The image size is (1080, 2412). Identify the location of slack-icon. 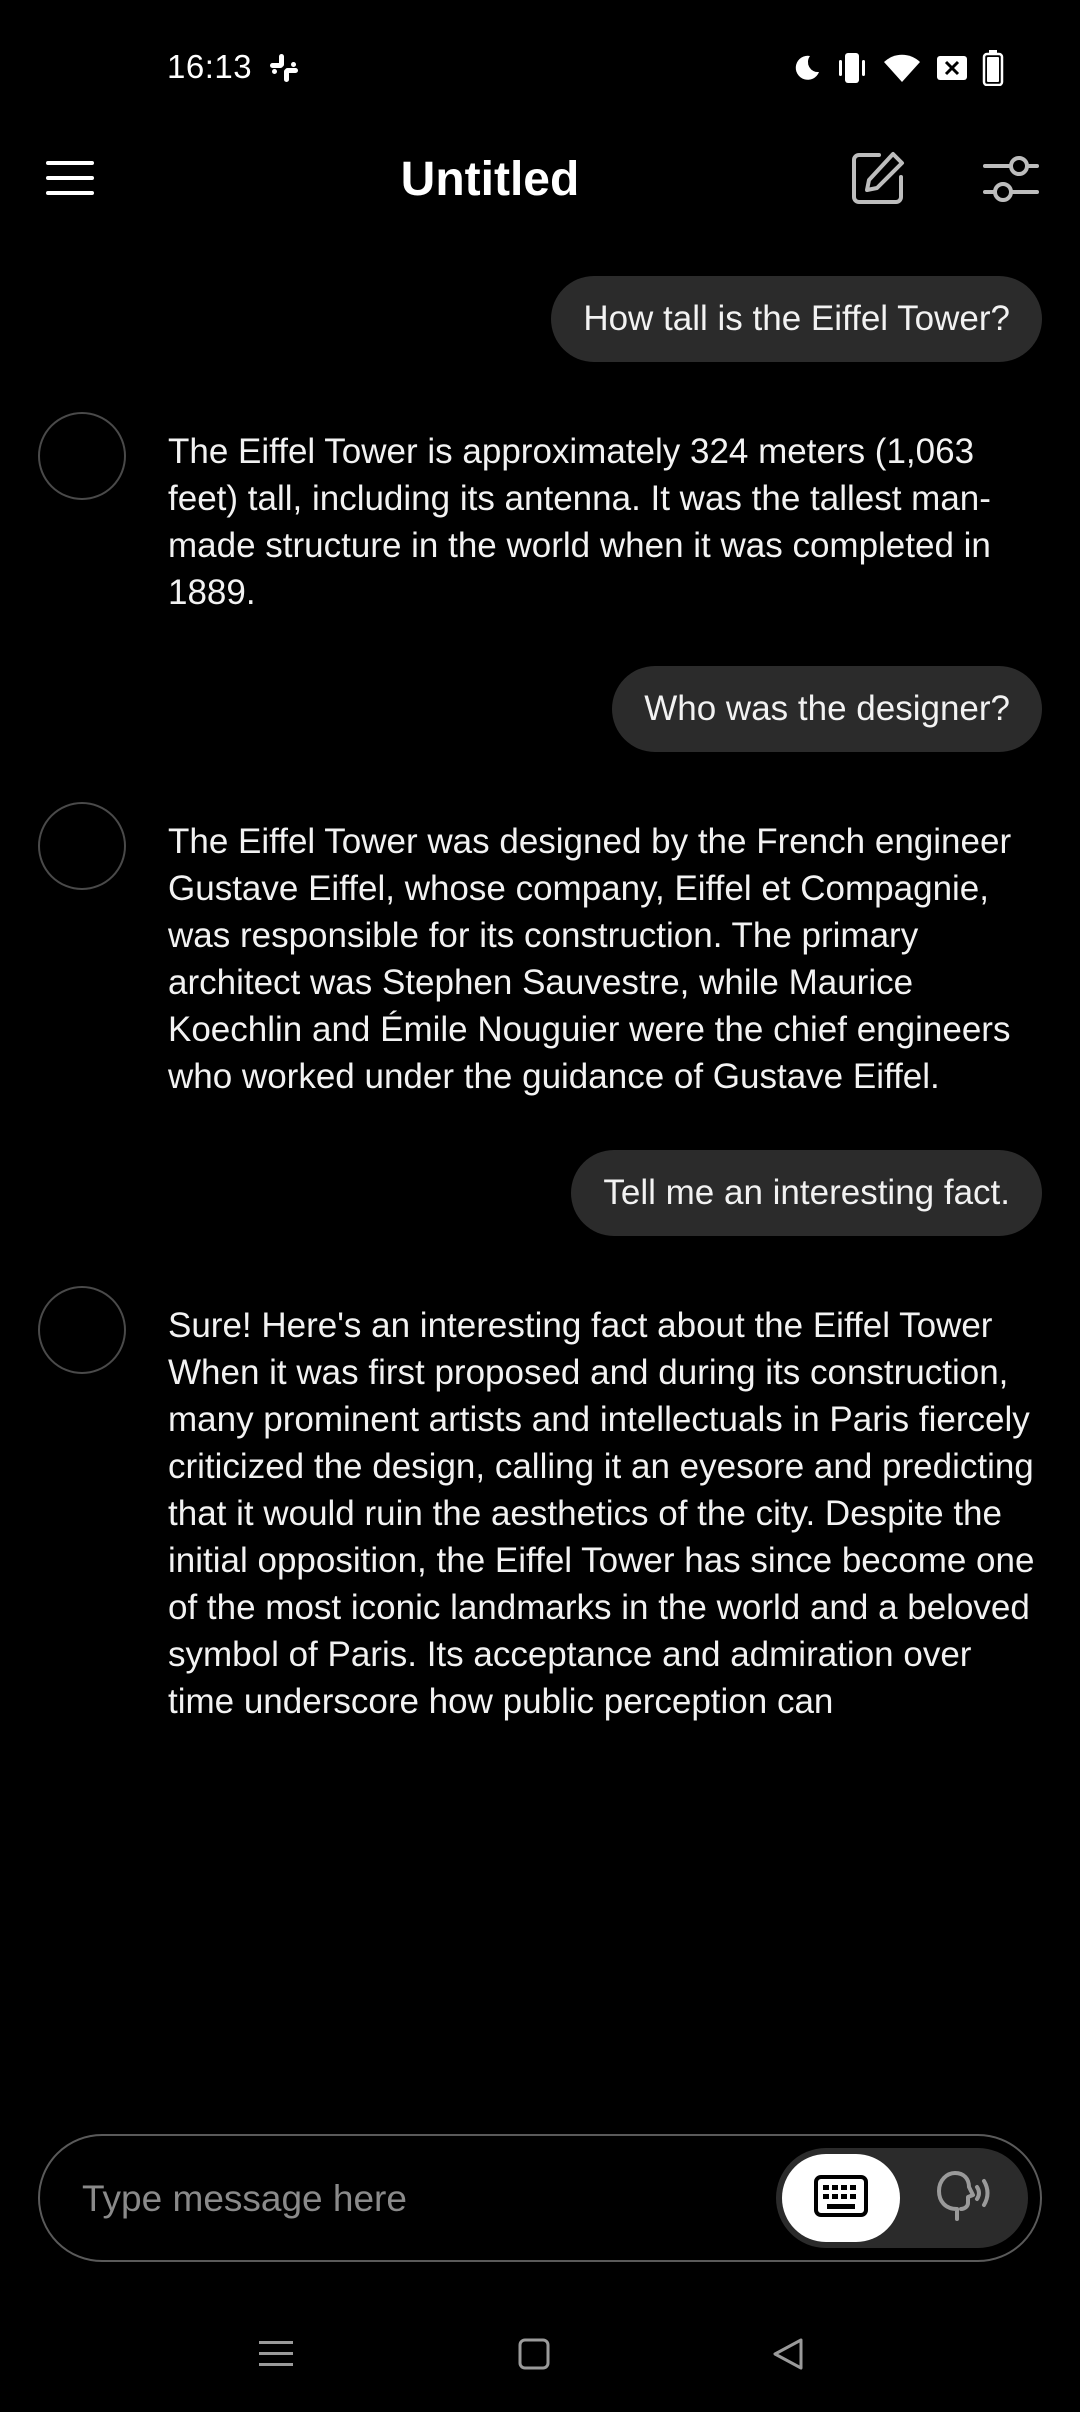
(284, 68).